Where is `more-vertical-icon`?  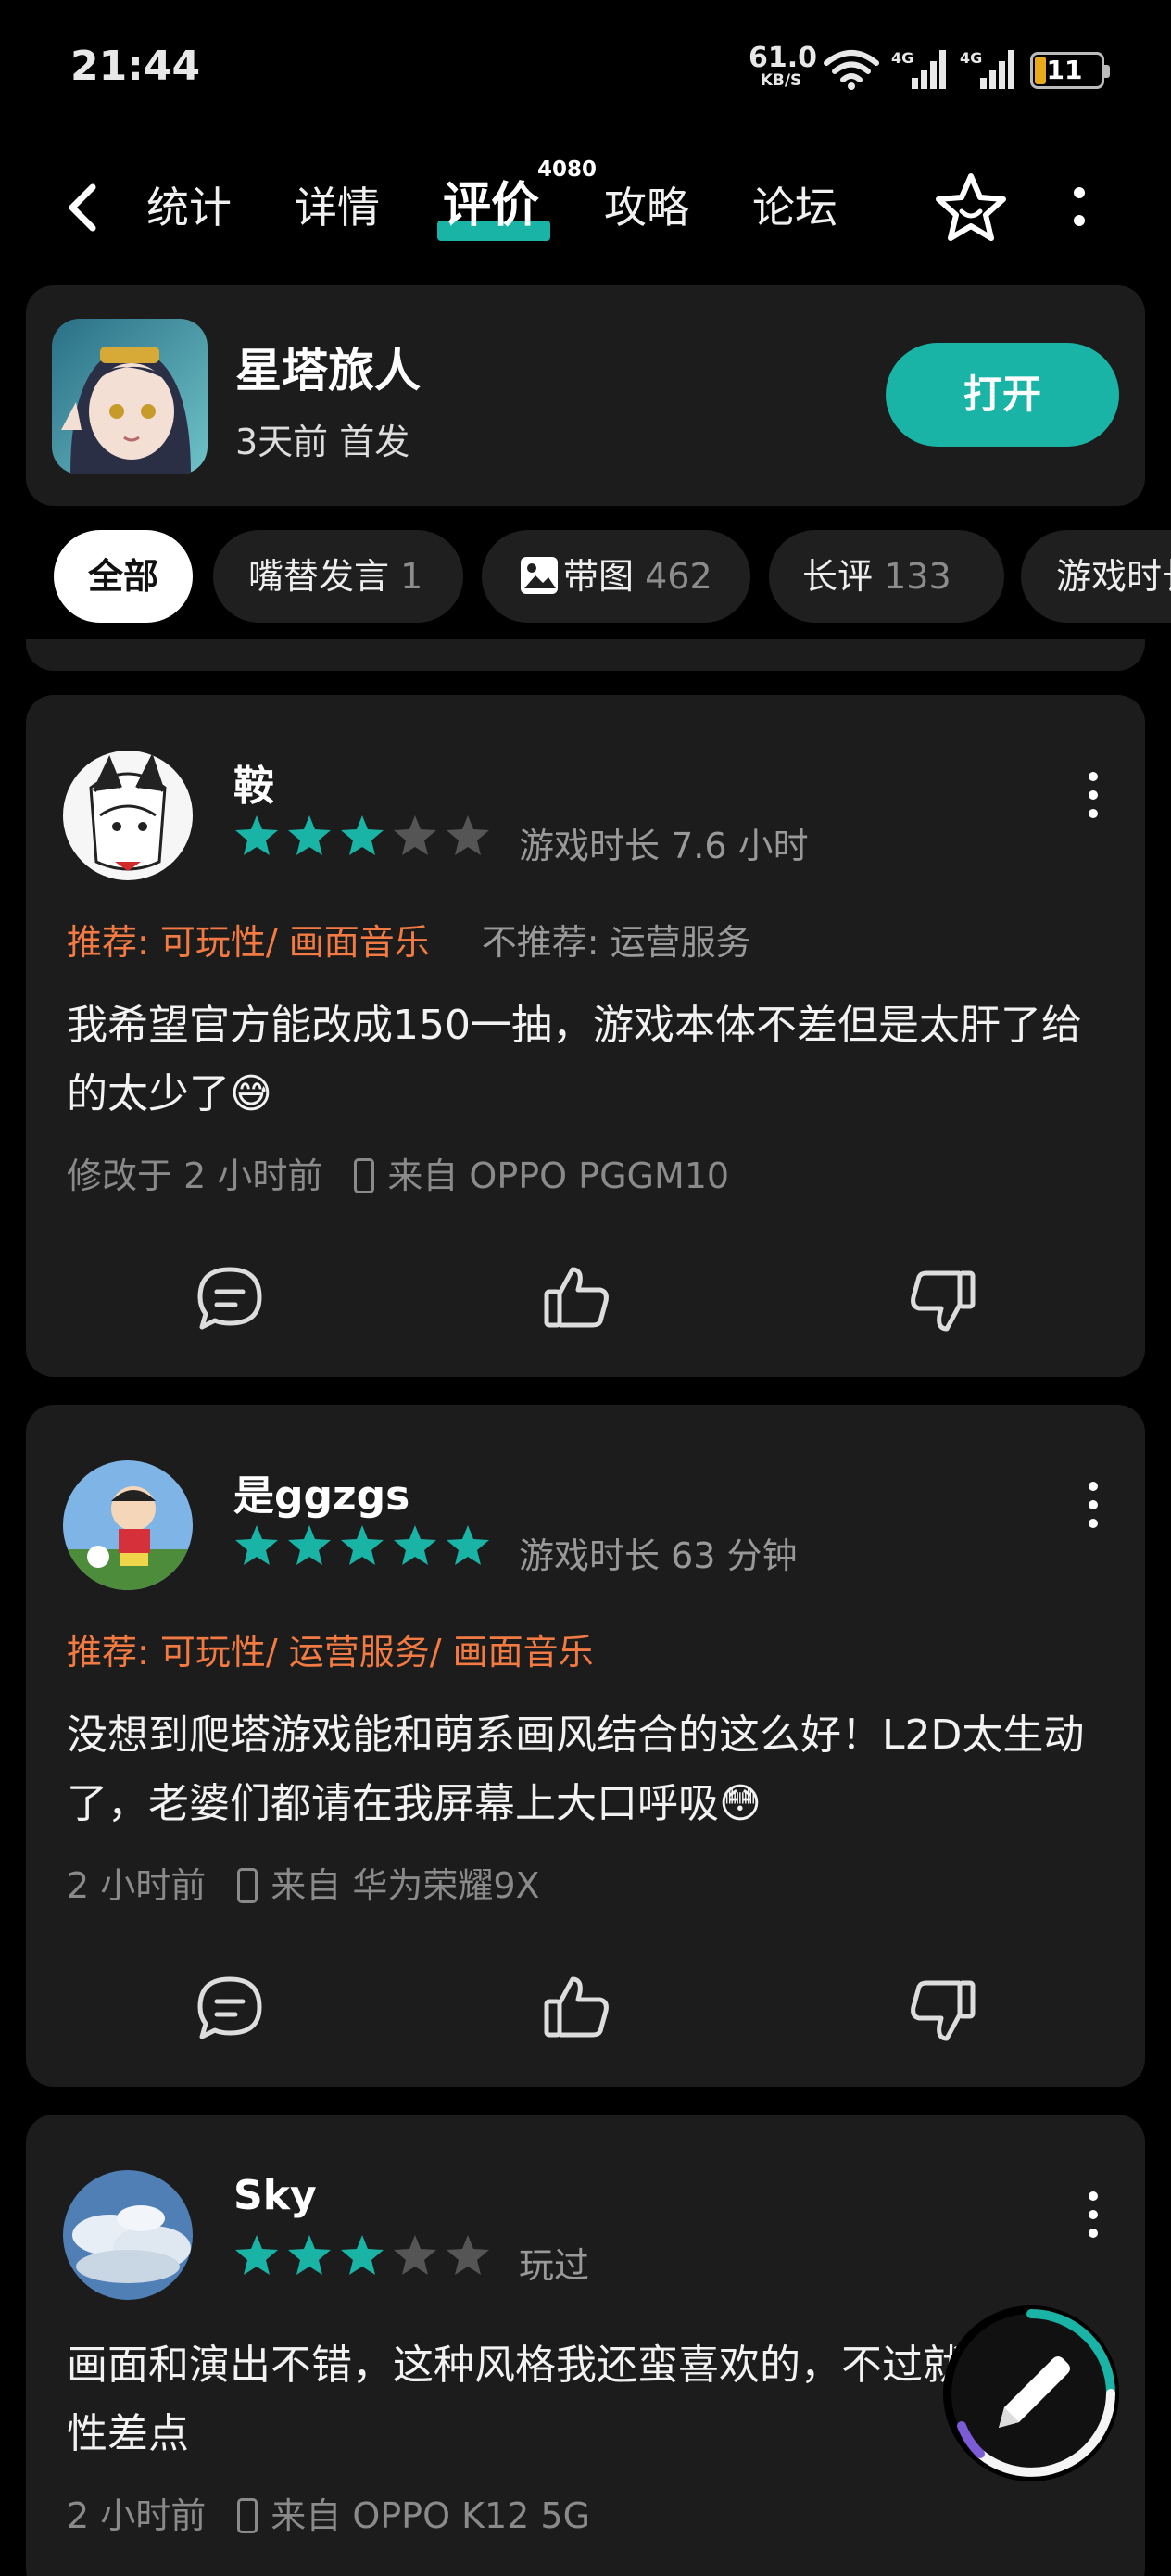 more-vertical-icon is located at coordinates (1079, 210).